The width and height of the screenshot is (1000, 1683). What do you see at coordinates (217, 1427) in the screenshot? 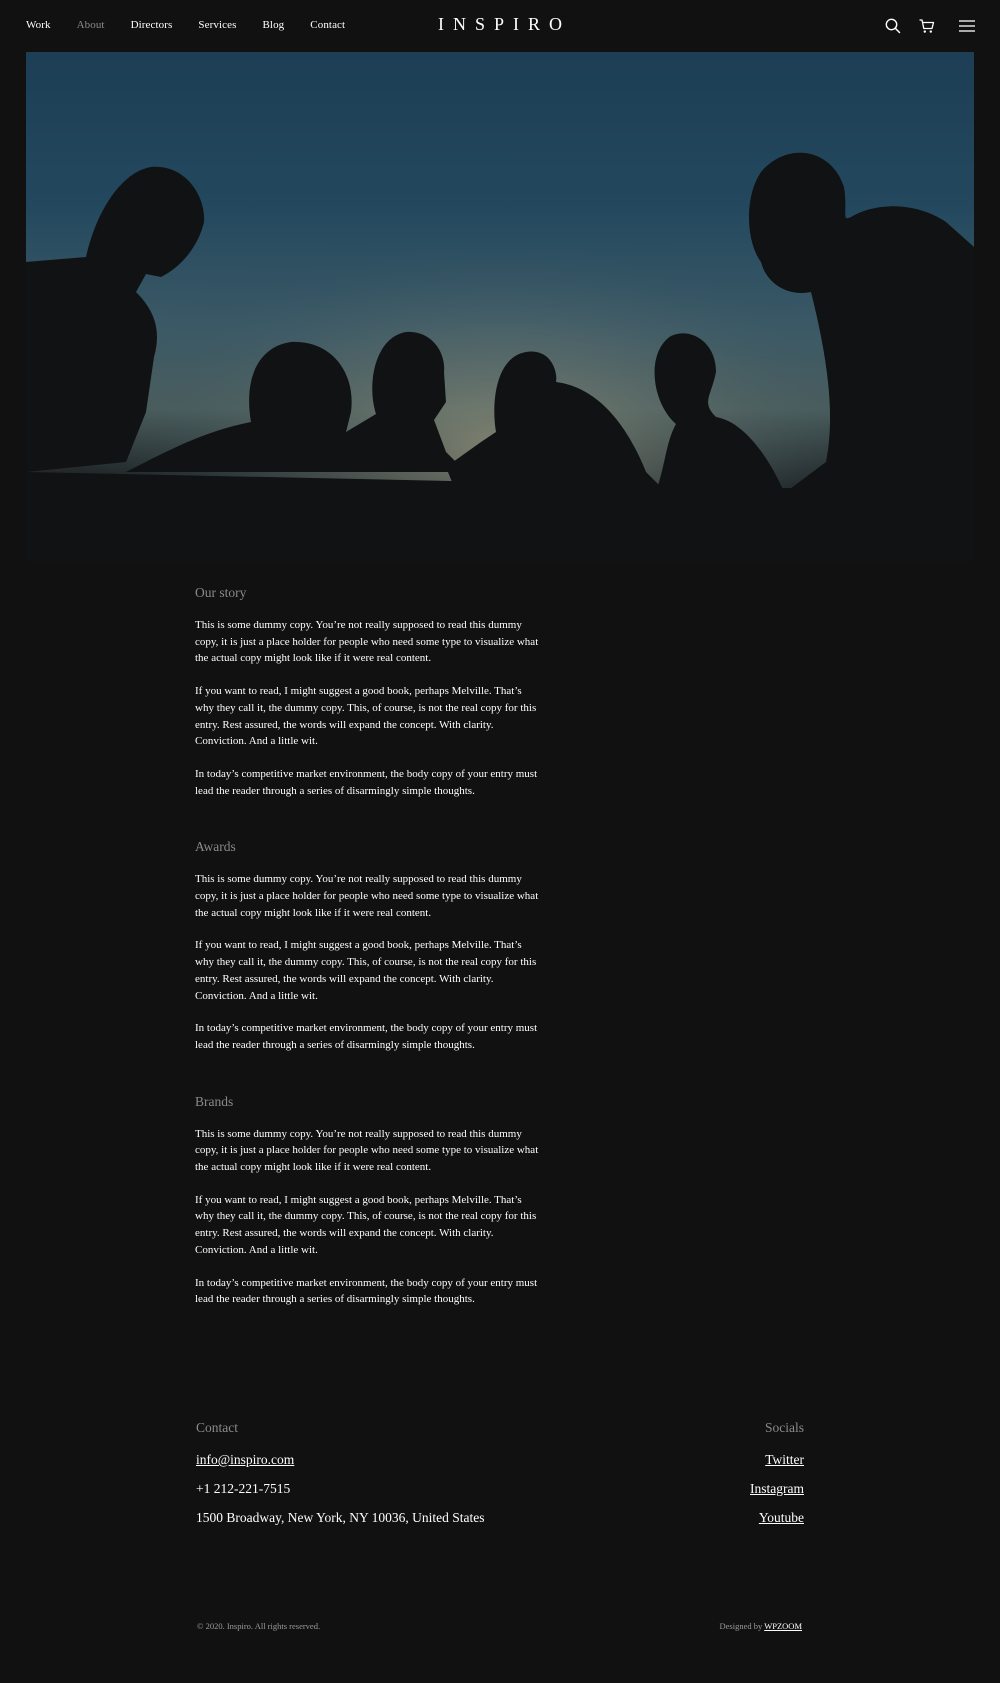
I see `footer-contact-heading: Contact` at bounding box center [217, 1427].